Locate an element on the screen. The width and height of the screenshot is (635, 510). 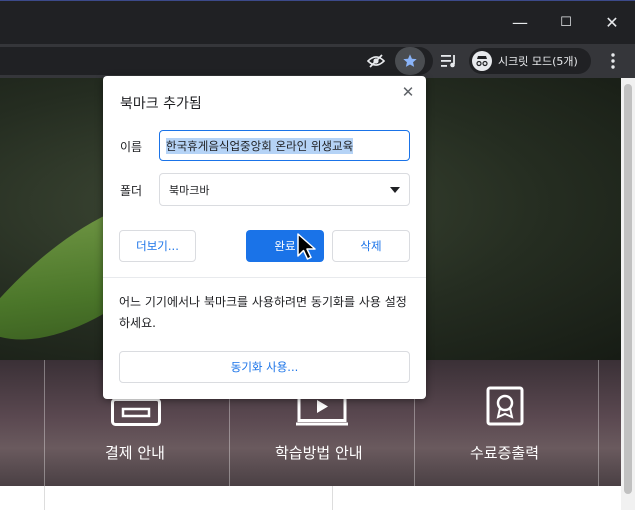
reading-list-icon is located at coordinates (450, 61).